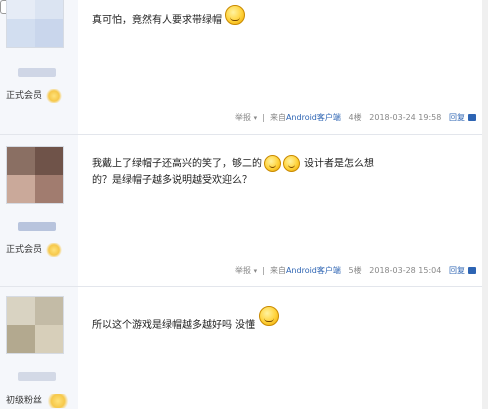 Image resolution: width=488 pixels, height=409 pixels. I want to click on post-content: 我戴上了绿帽子还高兴的笑了，够二的 设计者是怎么想的？是绿帽子越多说明越受欢迎么？, so click(242, 172).